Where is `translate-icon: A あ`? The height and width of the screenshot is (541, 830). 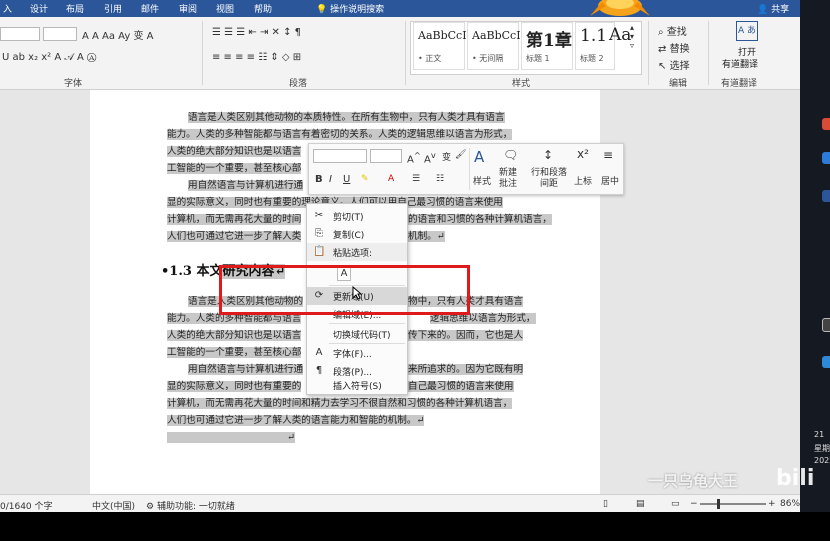 translate-icon: A あ is located at coordinates (747, 31).